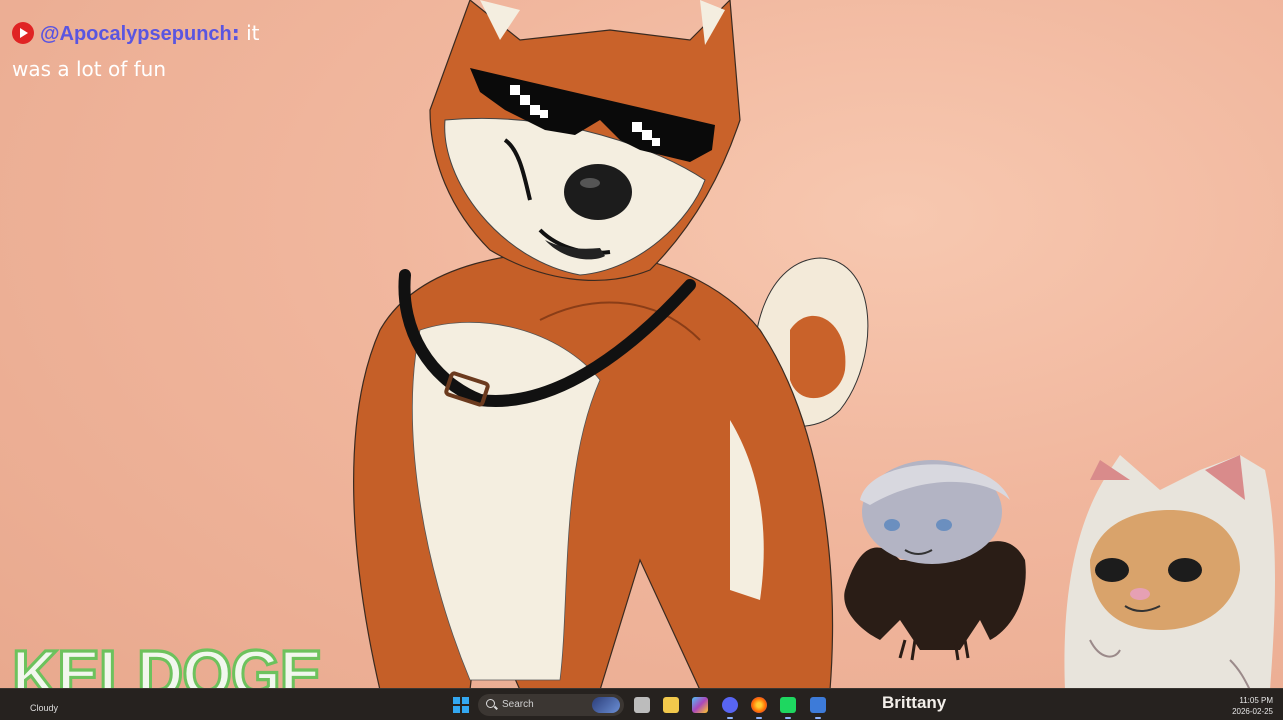 The height and width of the screenshot is (720, 1283). Describe the element at coordinates (759, 708) in the screenshot. I see `firefox-icon` at that location.